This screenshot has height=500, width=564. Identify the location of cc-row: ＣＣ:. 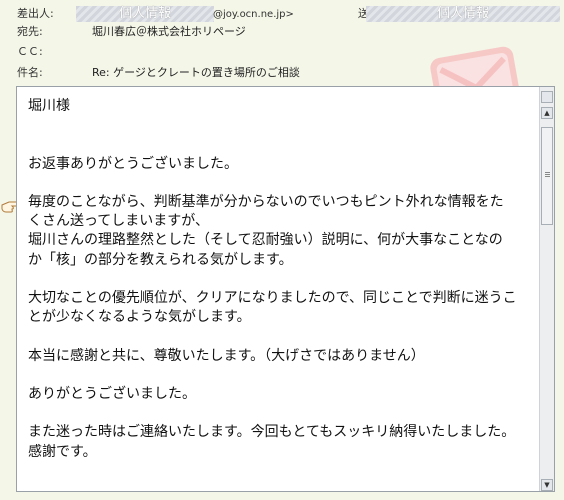
(200, 52).